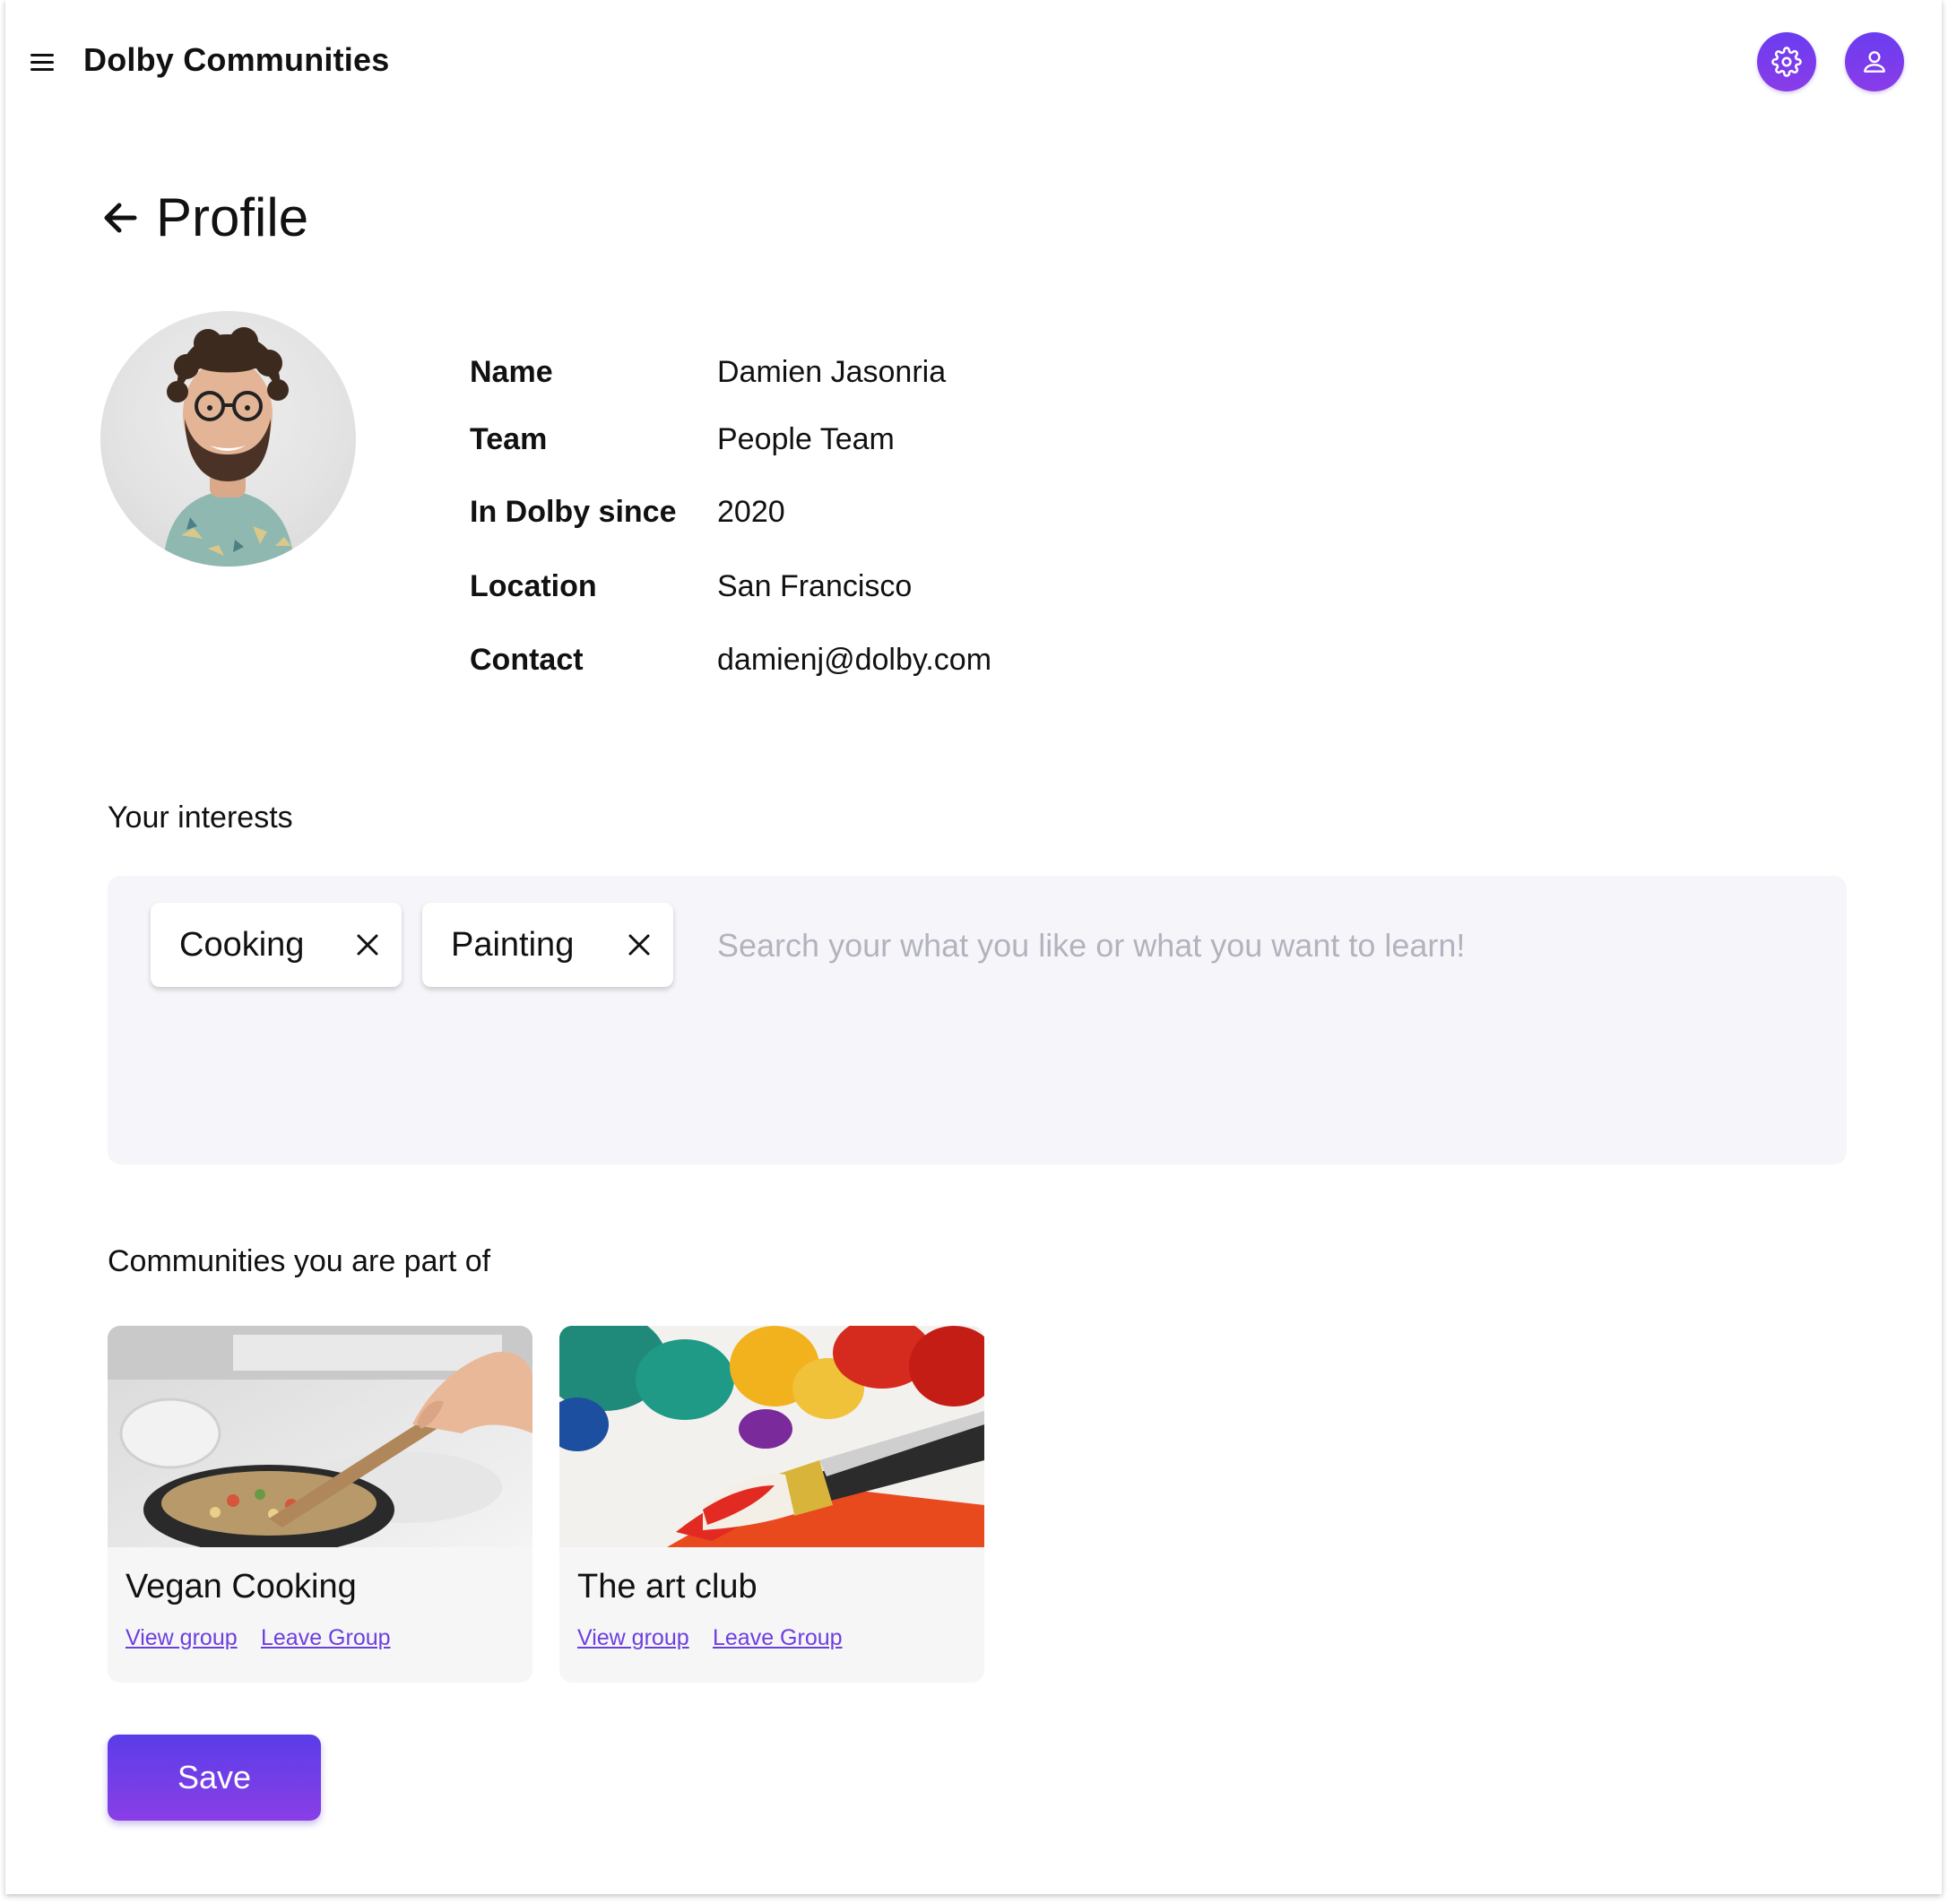  Describe the element at coordinates (42, 62) in the screenshot. I see `hamburger-menu-icon` at that location.